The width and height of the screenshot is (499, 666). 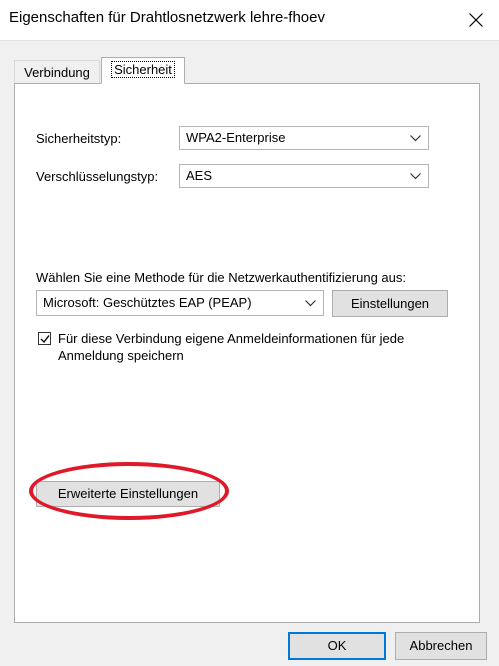 I want to click on auth-method-select: Microsoft: Geschütztes EAP (PEAP), so click(x=180, y=303).